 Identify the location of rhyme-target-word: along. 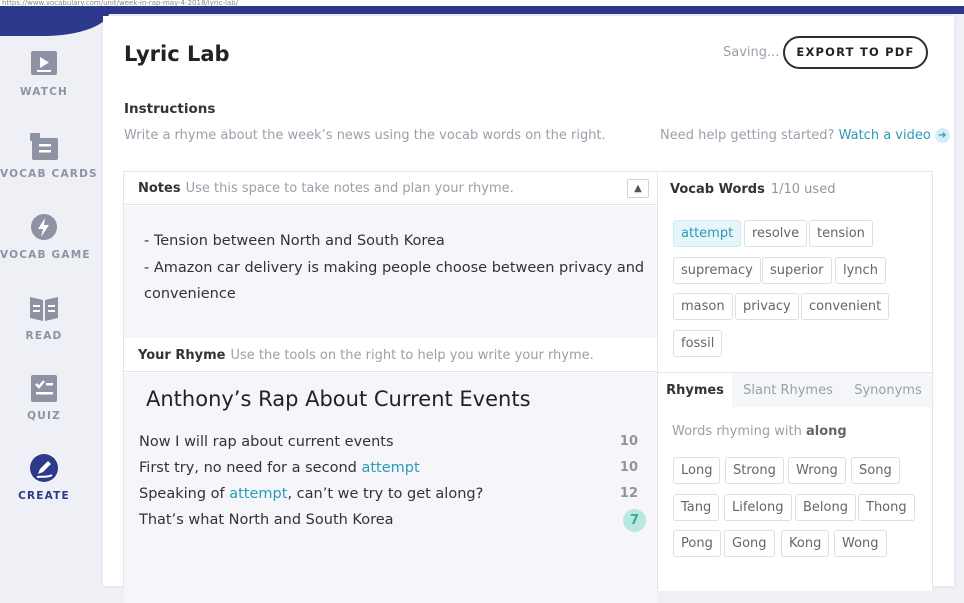
(826, 431).